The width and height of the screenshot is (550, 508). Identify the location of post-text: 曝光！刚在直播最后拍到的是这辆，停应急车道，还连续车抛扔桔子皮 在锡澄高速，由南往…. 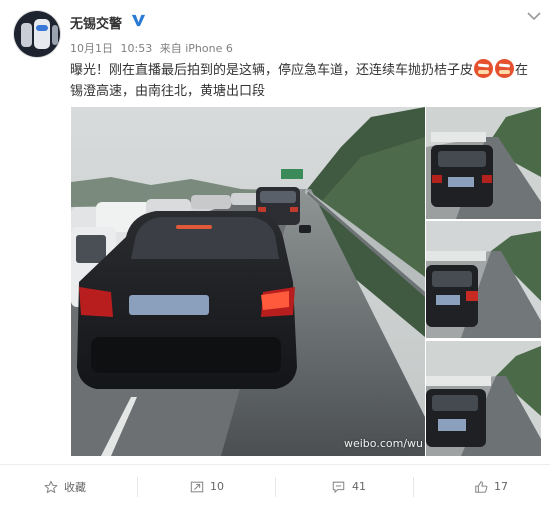
(305, 80).